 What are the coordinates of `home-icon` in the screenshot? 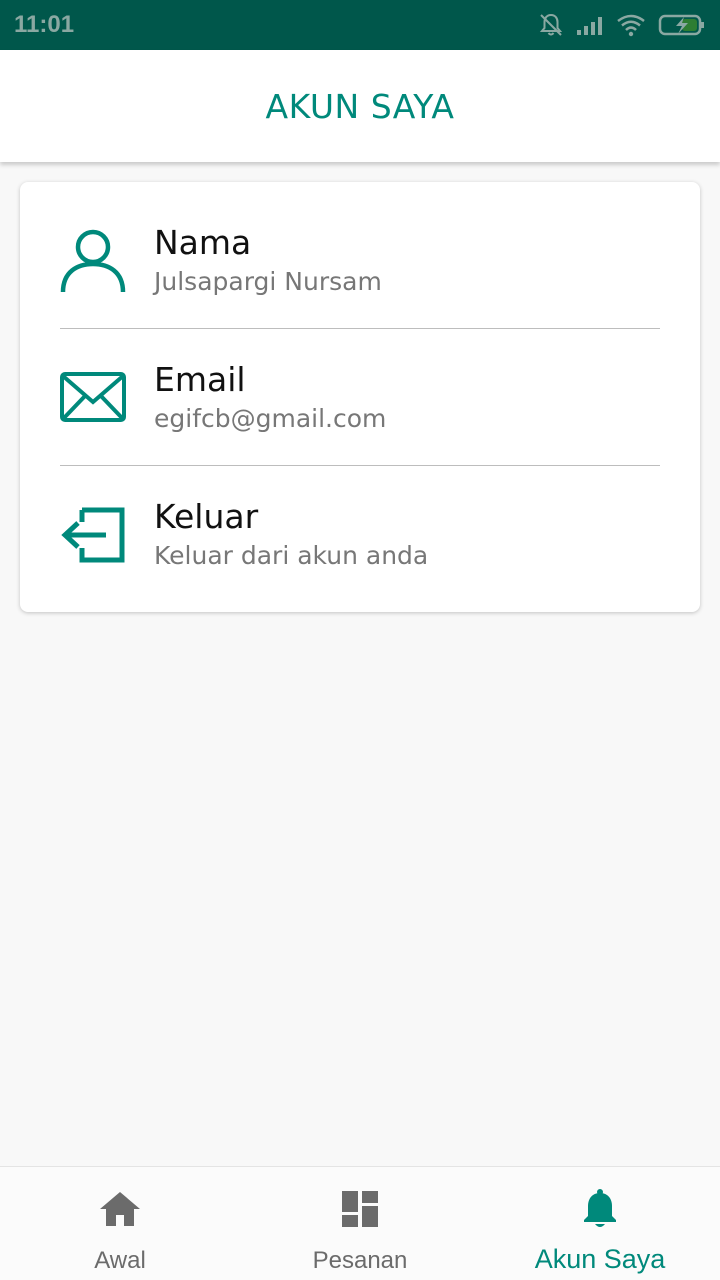 It's located at (120, 1209).